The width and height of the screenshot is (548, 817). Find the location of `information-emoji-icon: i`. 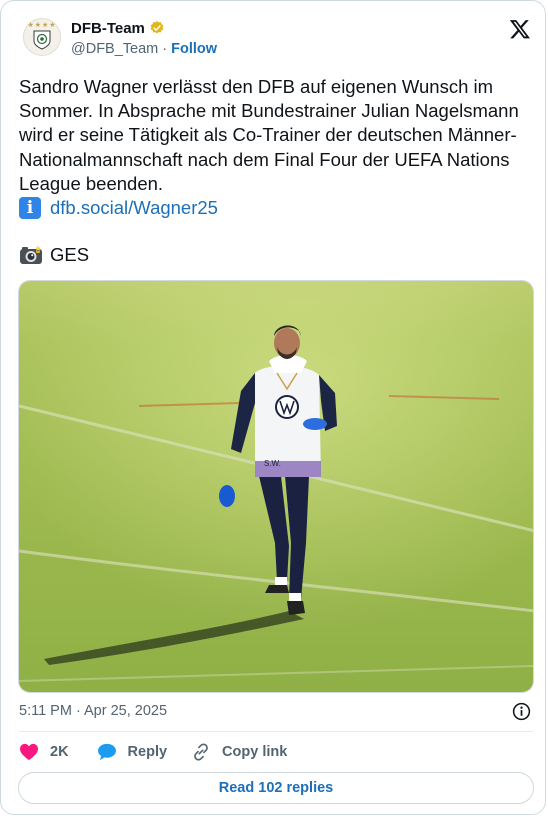

information-emoji-icon: i is located at coordinates (30, 208).